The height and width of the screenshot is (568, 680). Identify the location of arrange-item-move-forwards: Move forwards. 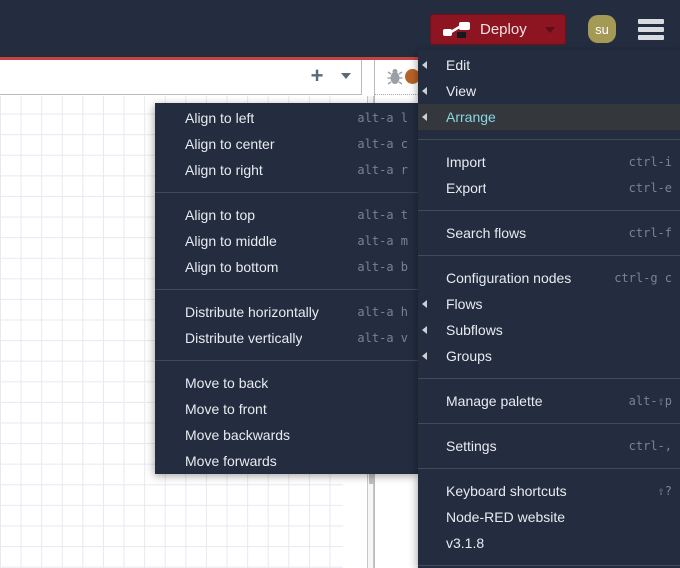
(286, 461).